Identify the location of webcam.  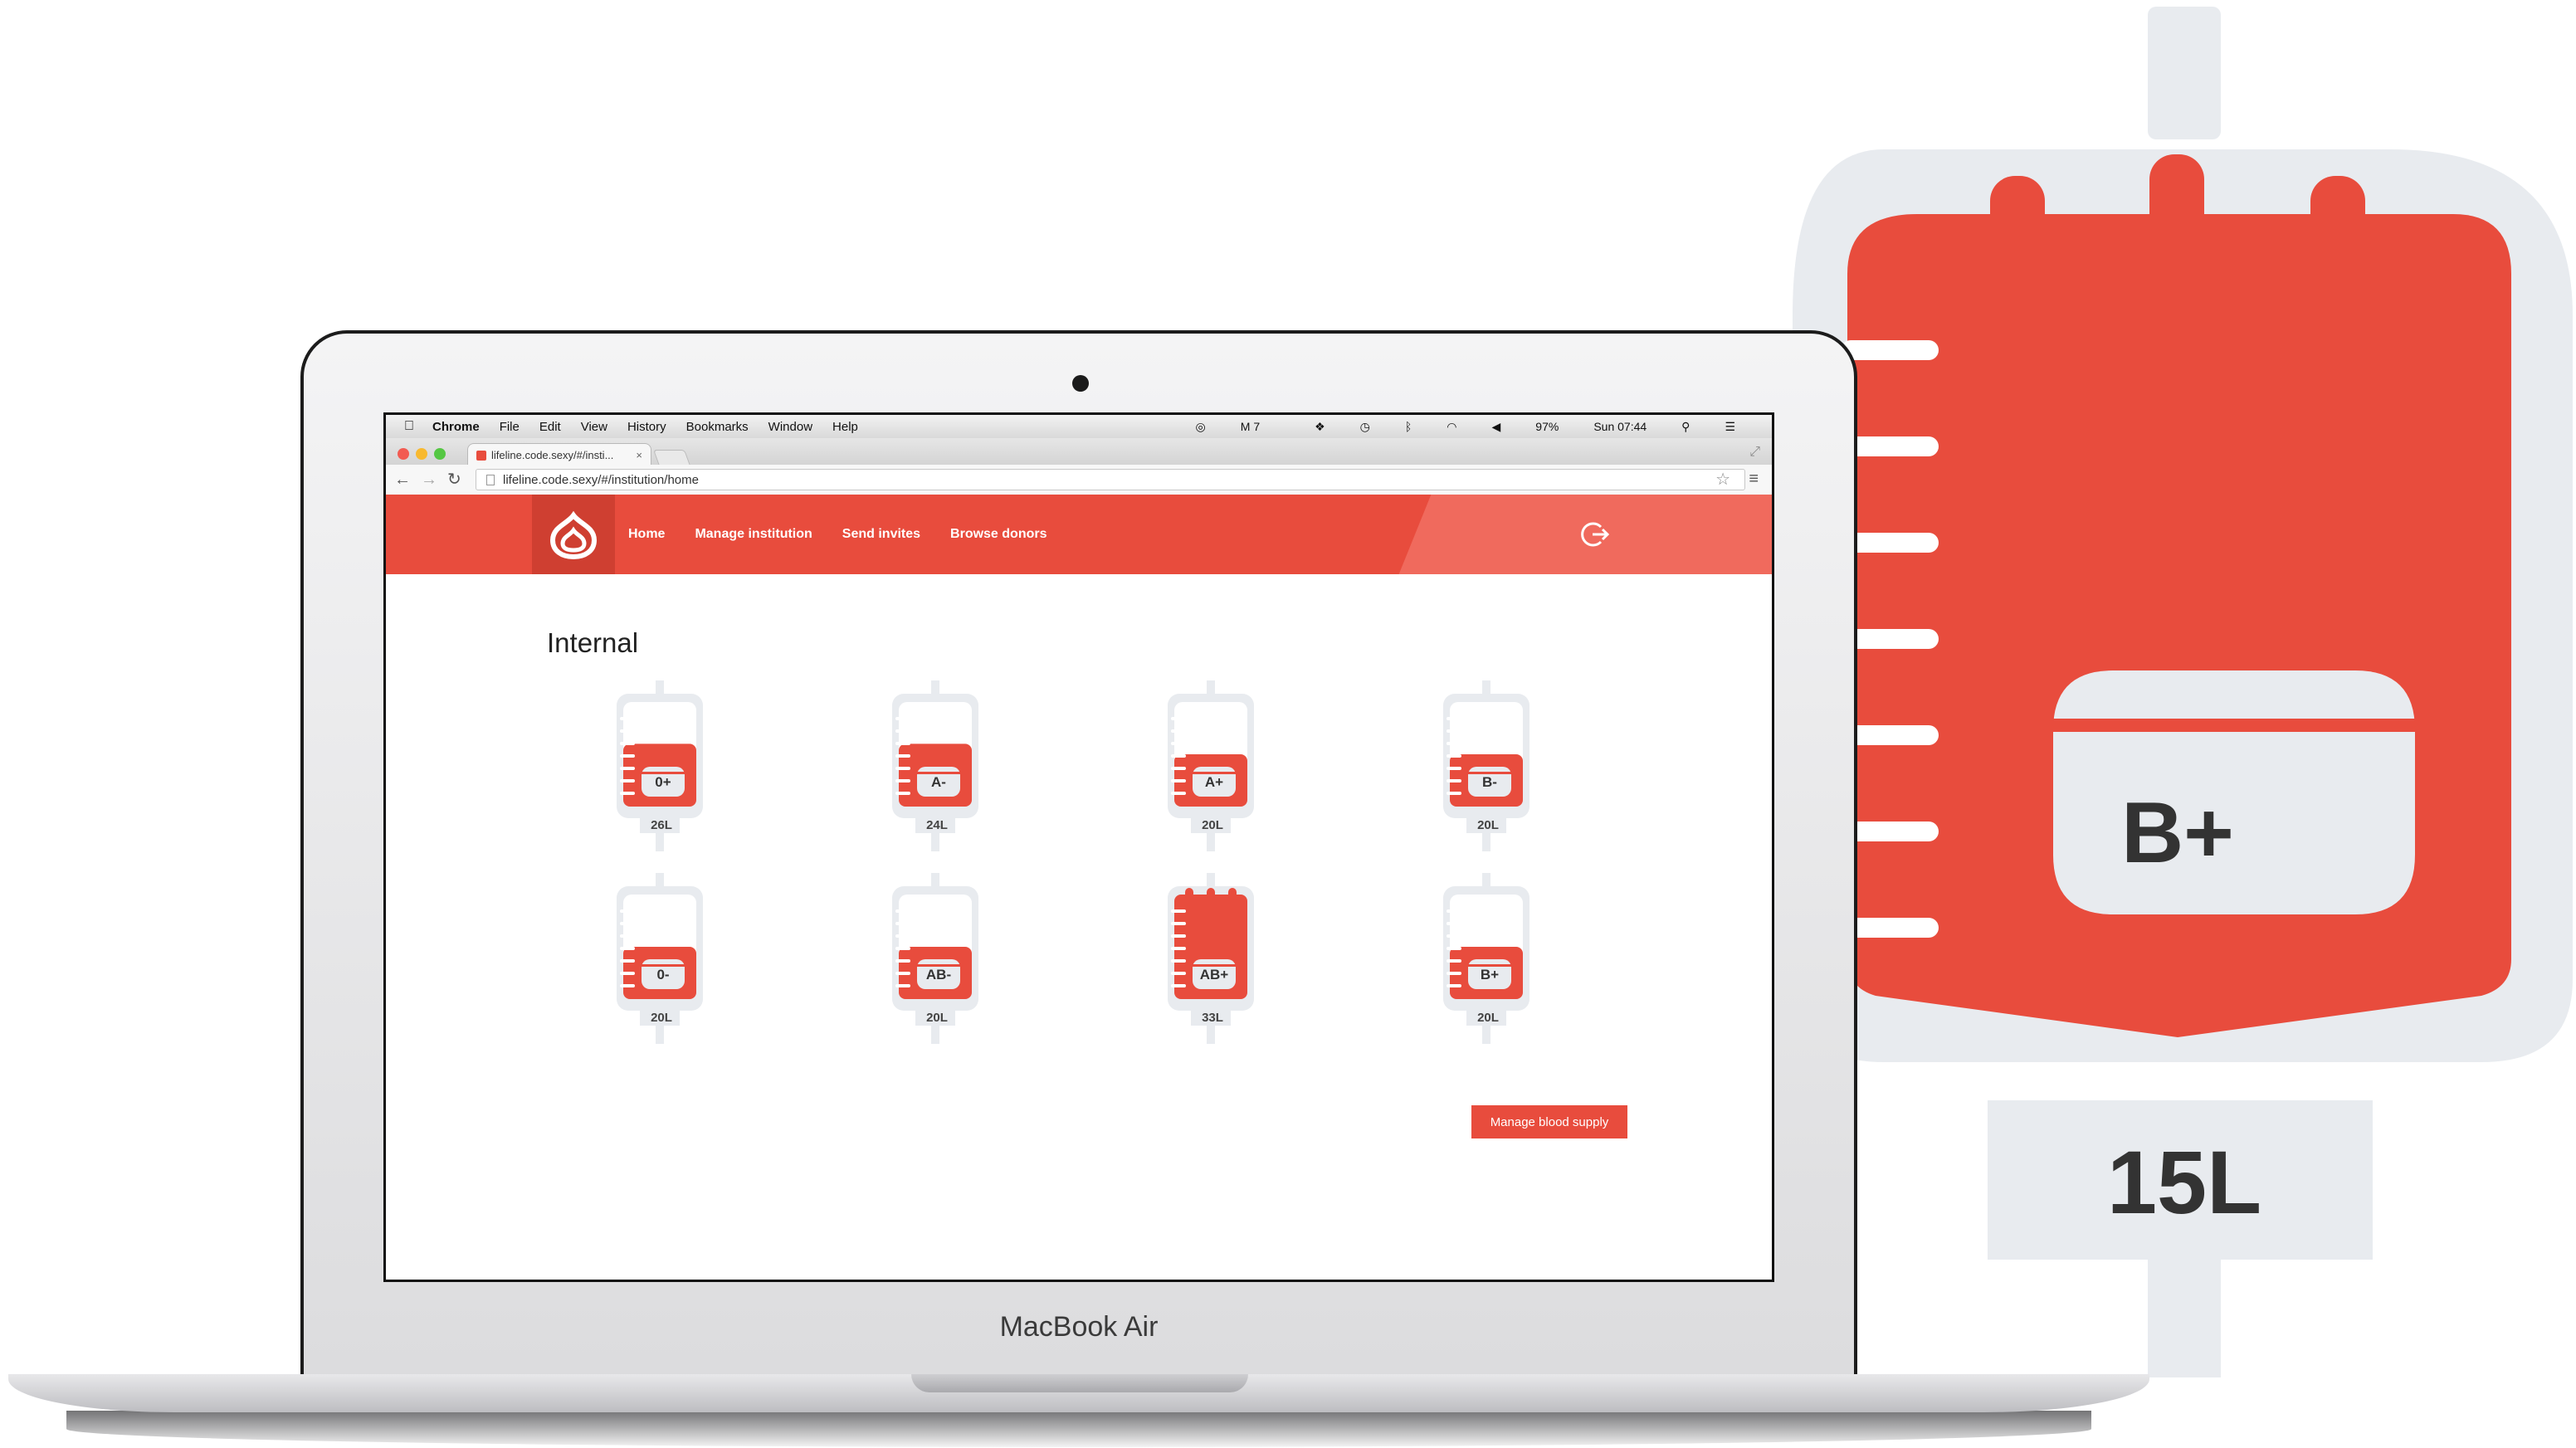
(1080, 384).